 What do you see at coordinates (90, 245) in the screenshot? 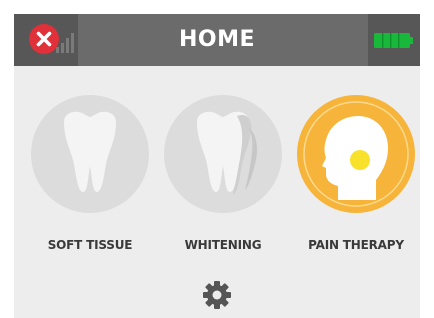
I see `mode-label: SOFT TISSUE` at bounding box center [90, 245].